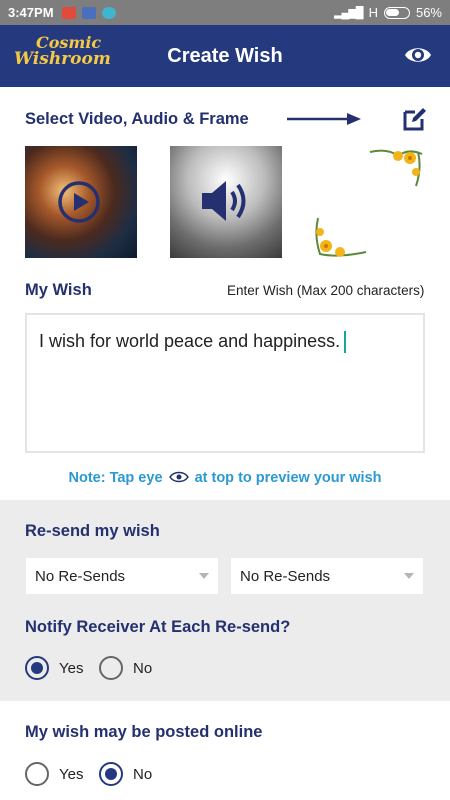  Describe the element at coordinates (58, 290) in the screenshot. I see `wish-heading: My Wish` at that location.